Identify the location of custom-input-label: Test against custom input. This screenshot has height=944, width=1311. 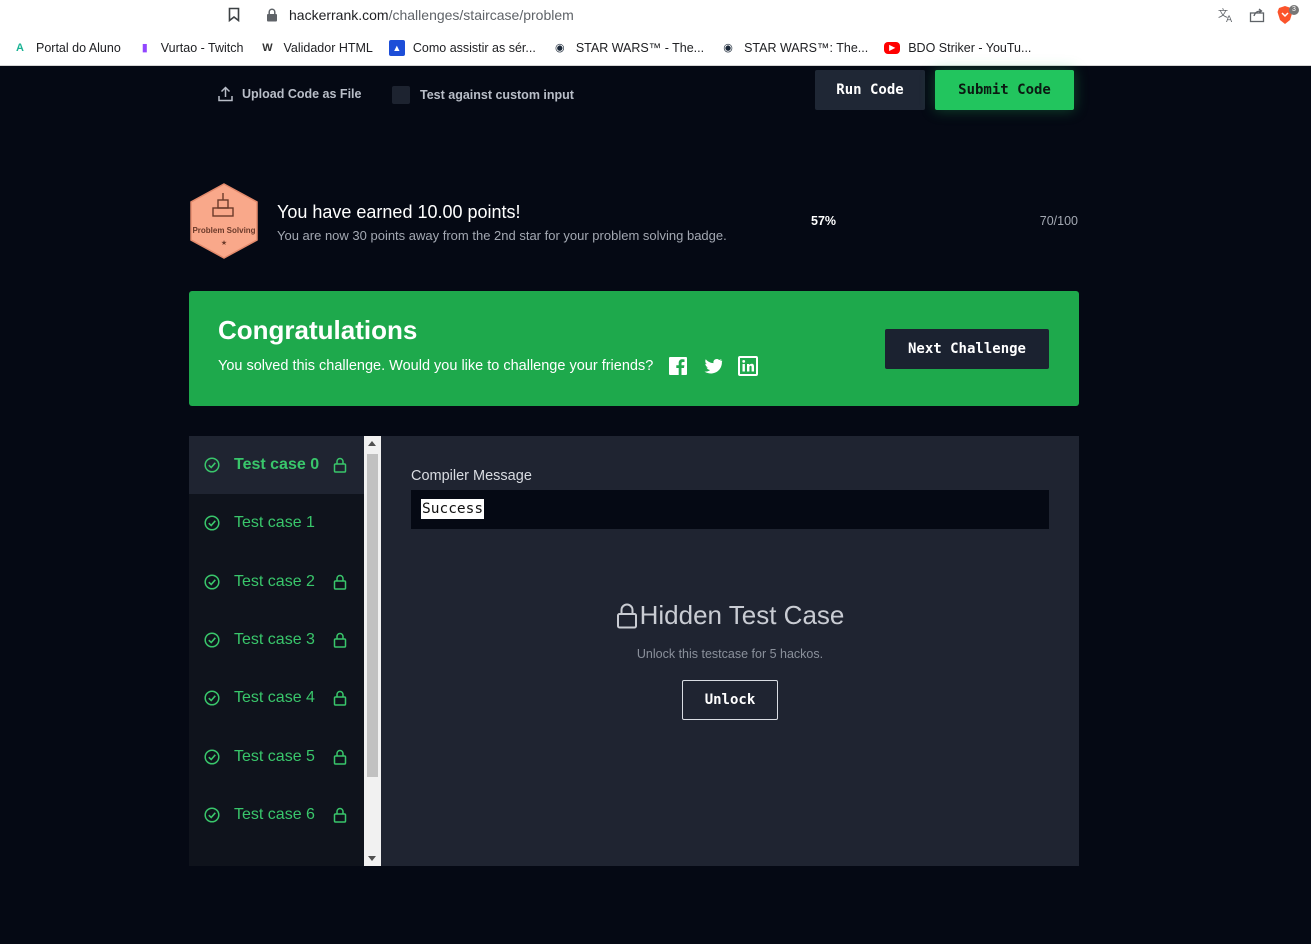
(497, 95).